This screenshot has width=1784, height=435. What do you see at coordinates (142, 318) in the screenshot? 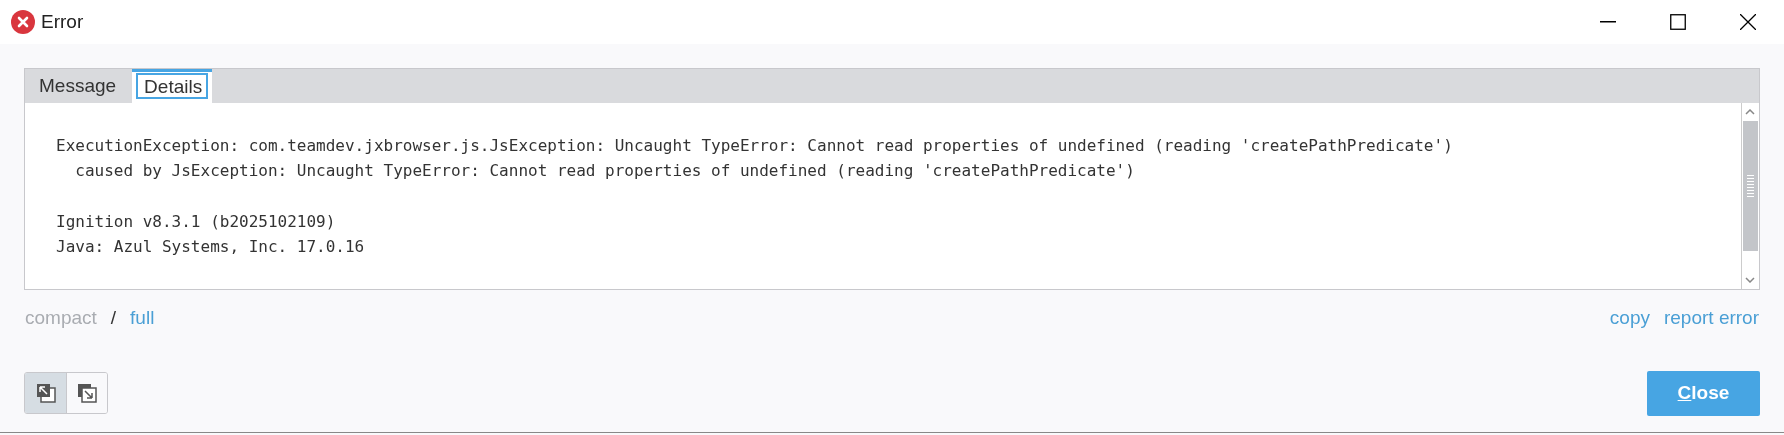
I see `view-link: full` at bounding box center [142, 318].